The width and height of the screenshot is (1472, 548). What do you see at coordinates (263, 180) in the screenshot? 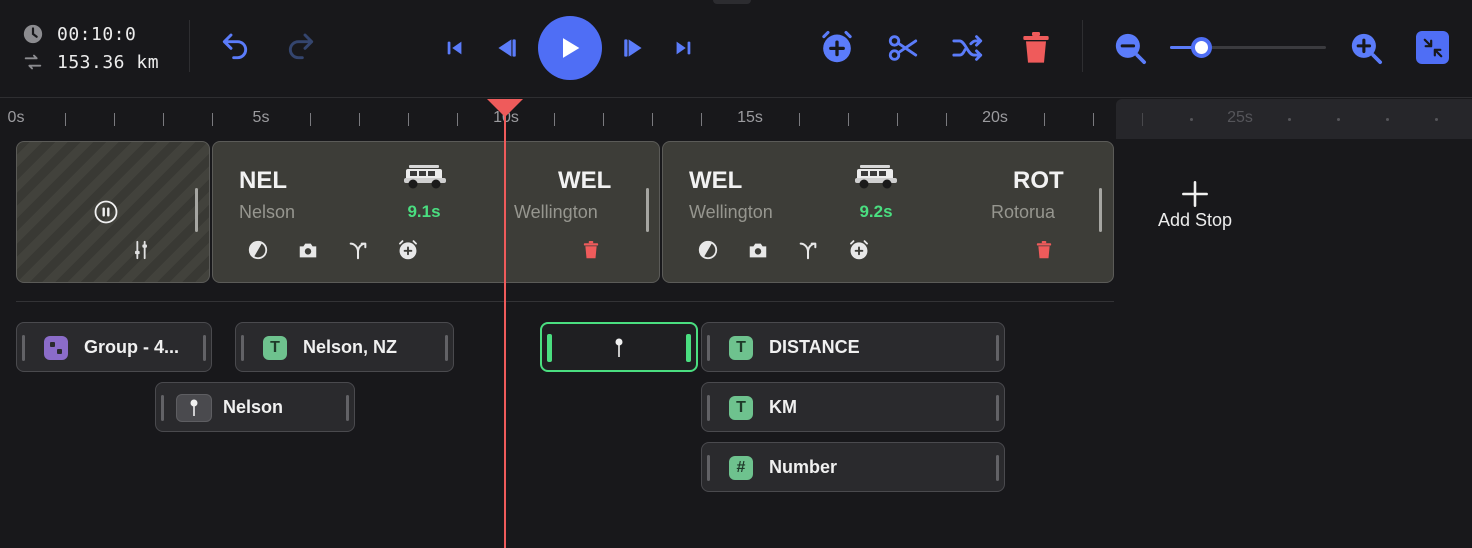
I see `segment-from-code: NEL` at bounding box center [263, 180].